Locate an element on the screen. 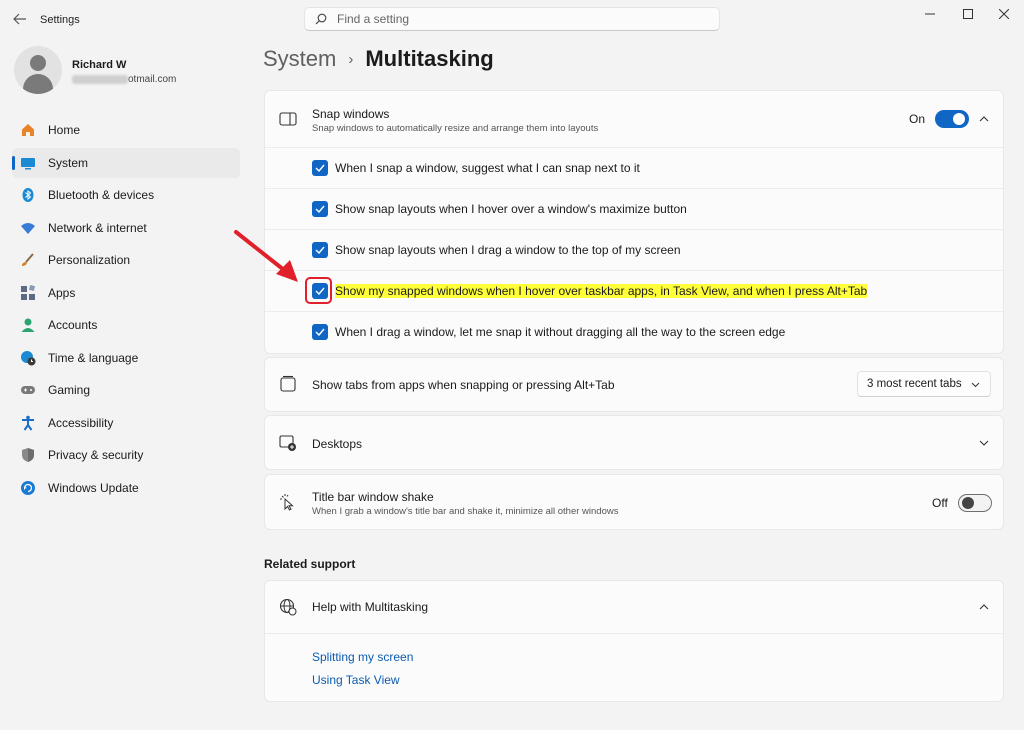 This screenshot has height=730, width=1024. wifi-icon is located at coordinates (28, 228).